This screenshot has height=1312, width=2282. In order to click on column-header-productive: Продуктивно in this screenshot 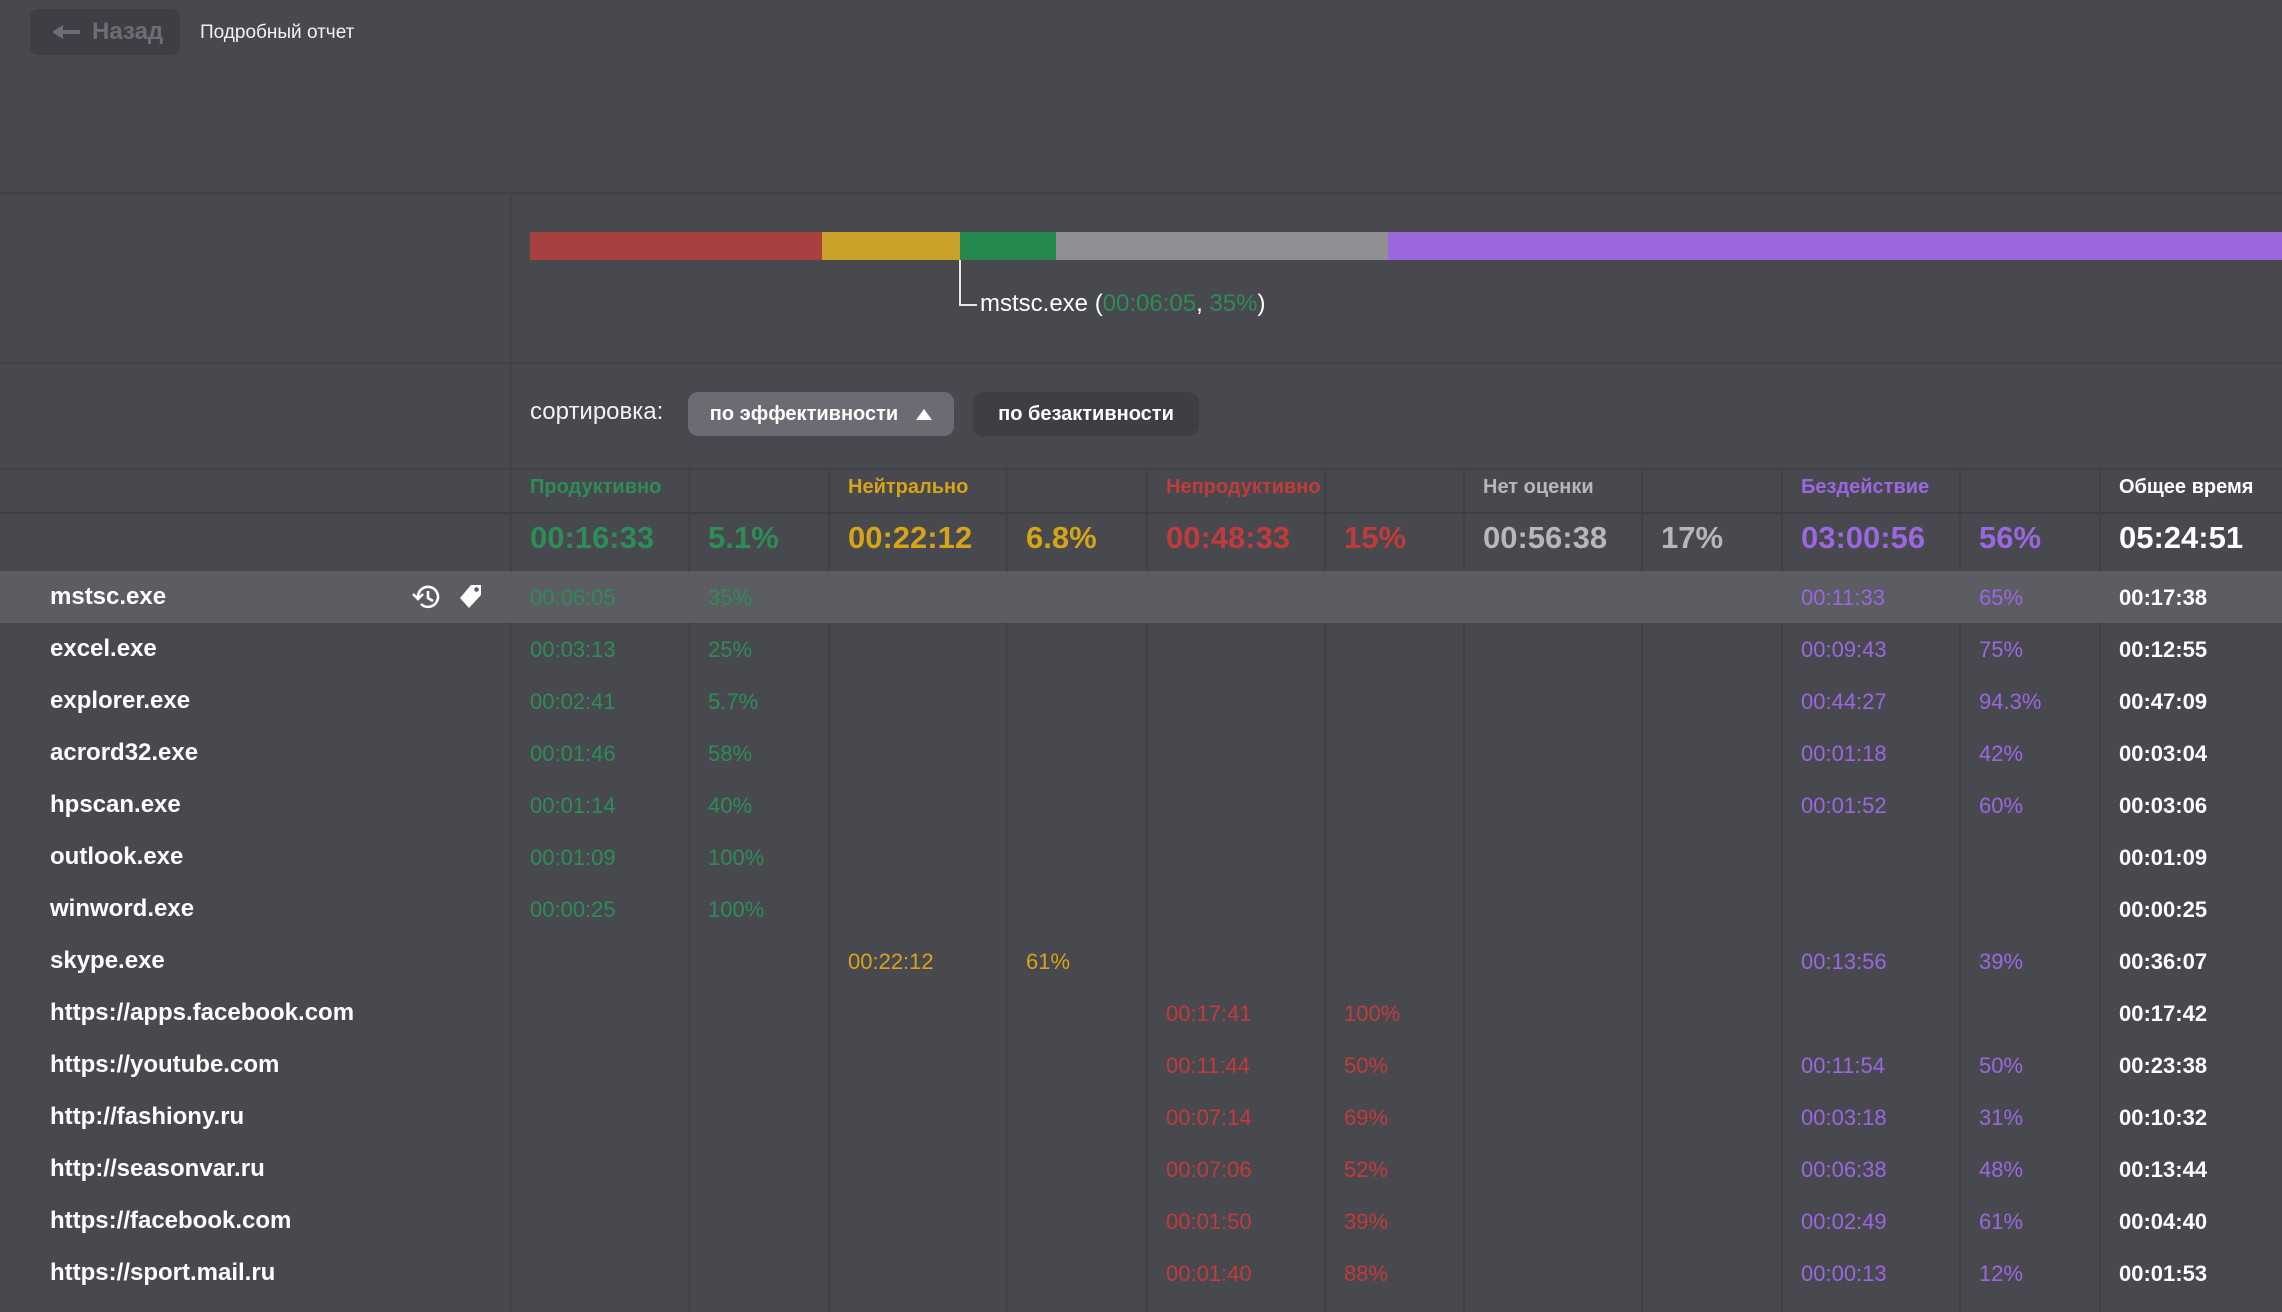, I will do `click(595, 487)`.